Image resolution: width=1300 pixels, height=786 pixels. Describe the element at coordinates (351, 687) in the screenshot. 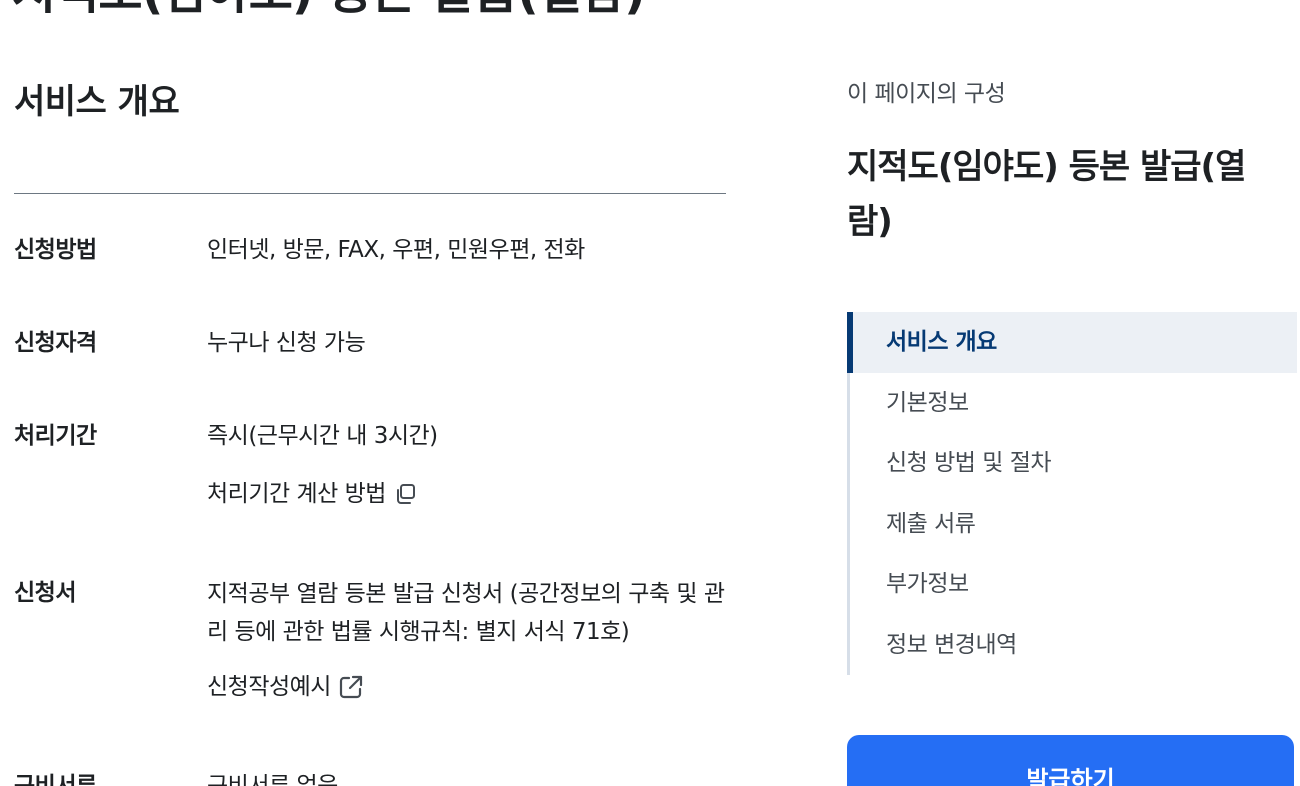

I see `external-link-icon` at that location.